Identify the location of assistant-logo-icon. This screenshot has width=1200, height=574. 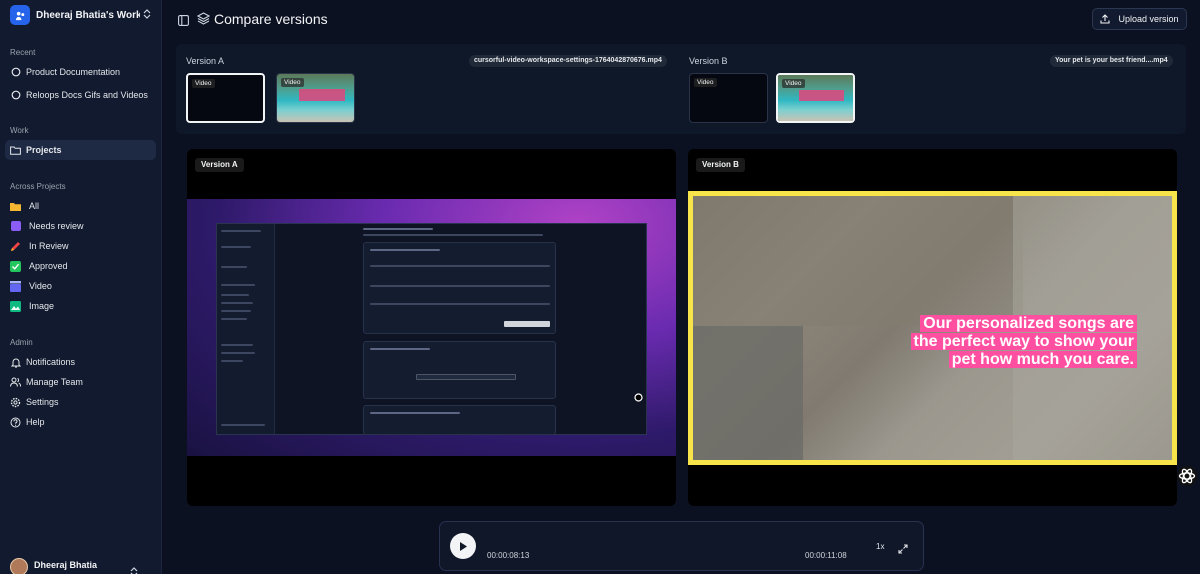
(1187, 478).